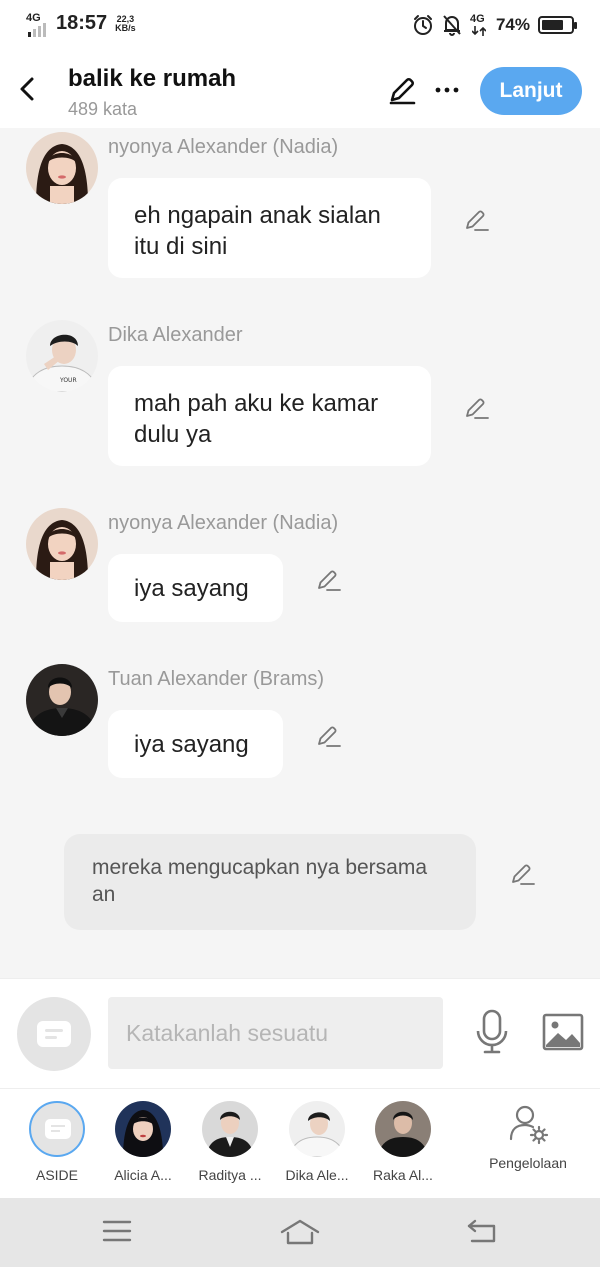 The height and width of the screenshot is (1267, 600). I want to click on manage-label: Pengelolaan, so click(528, 1163).